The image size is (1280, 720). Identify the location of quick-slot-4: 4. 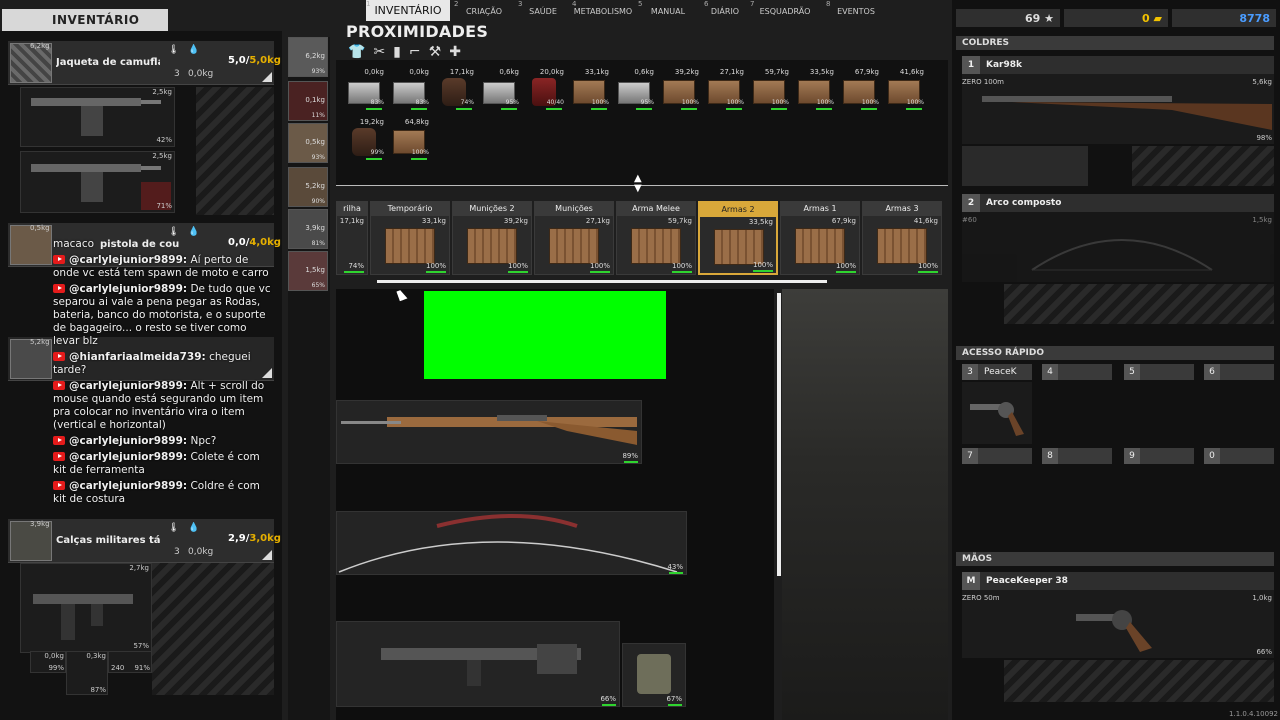
(1077, 372).